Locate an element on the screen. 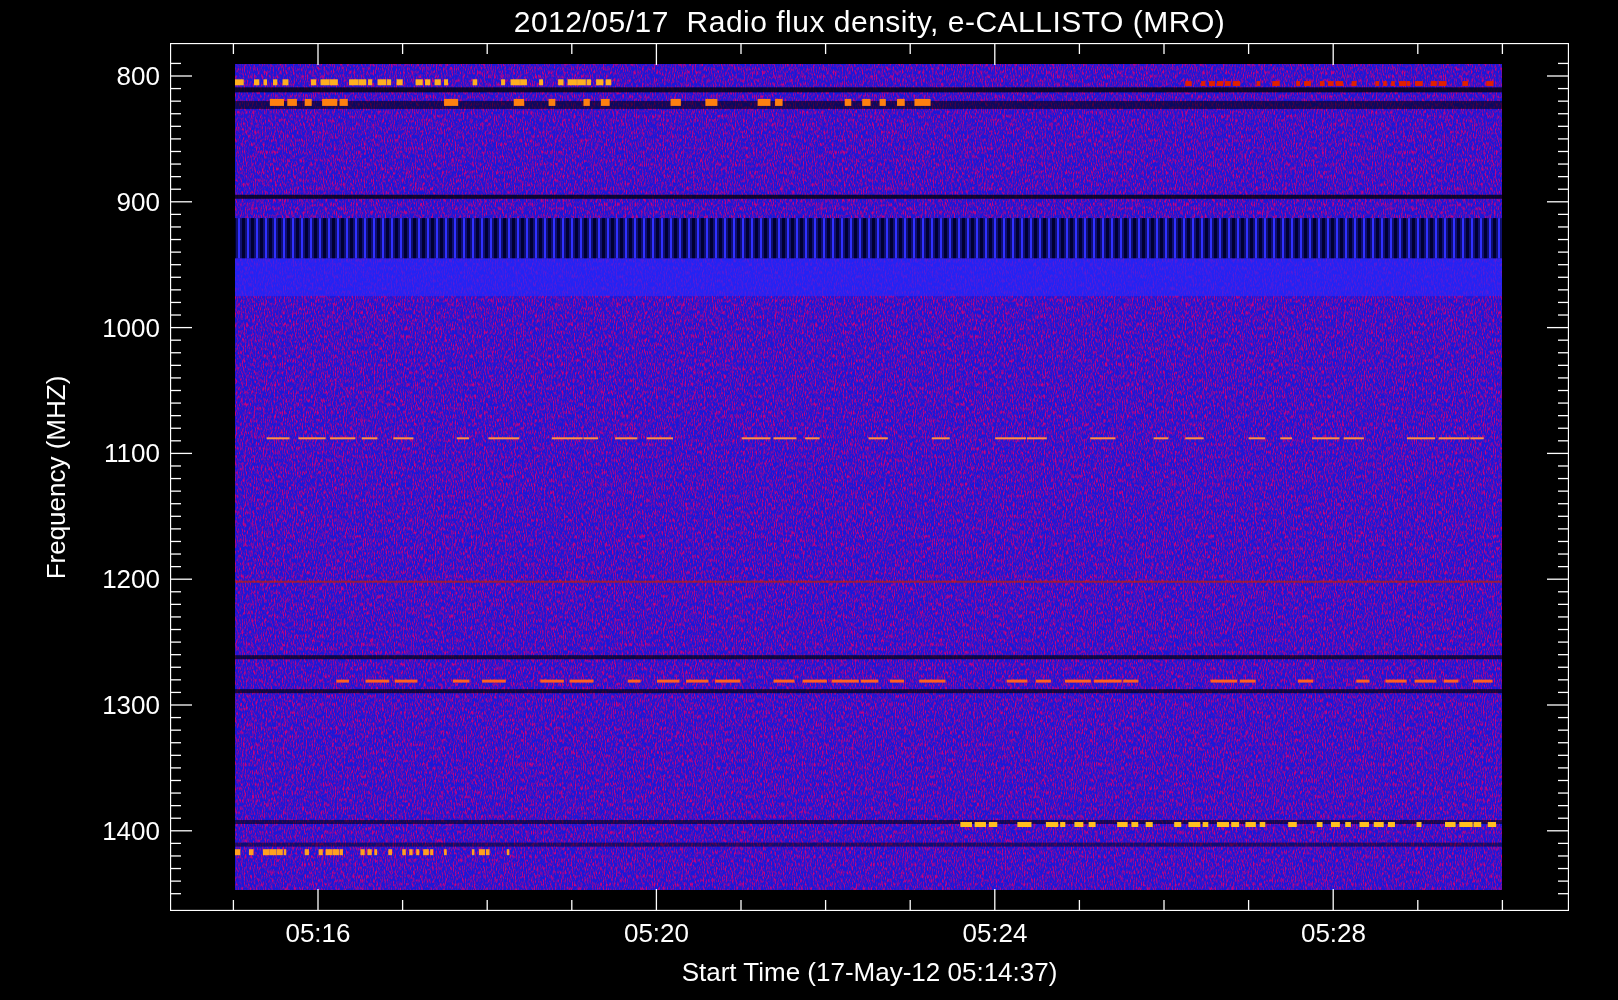  x-tick-label: 05:16 is located at coordinates (318, 933).